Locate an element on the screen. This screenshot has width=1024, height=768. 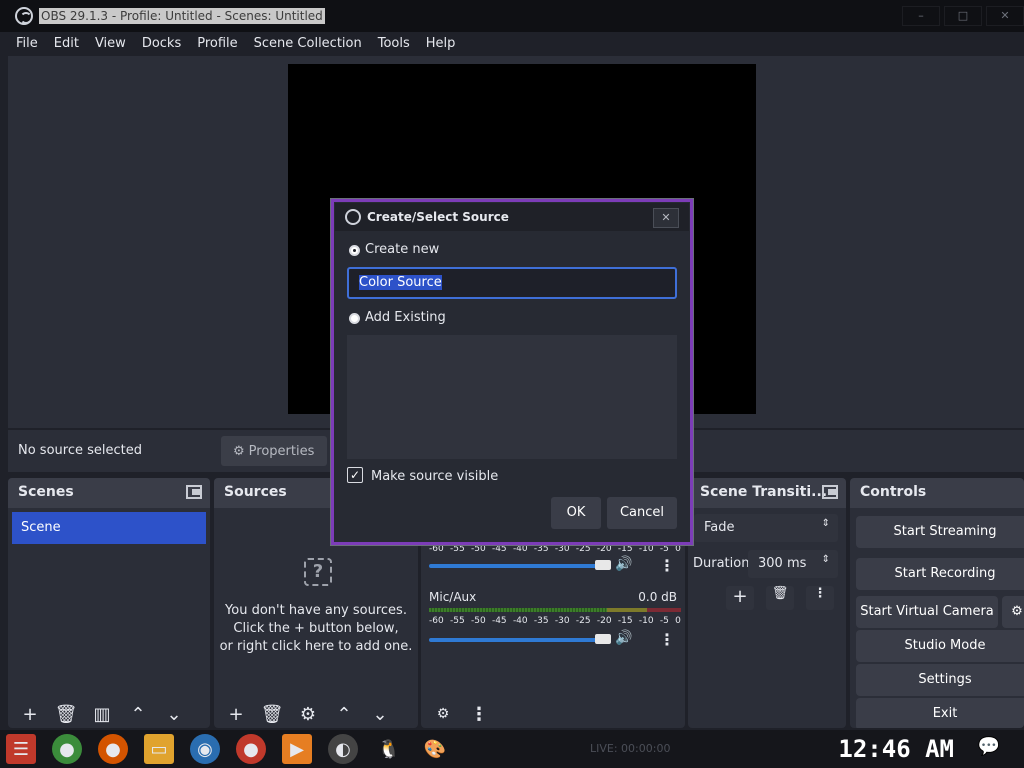
transition-select: Fade ⇕ is located at coordinates (766, 528).